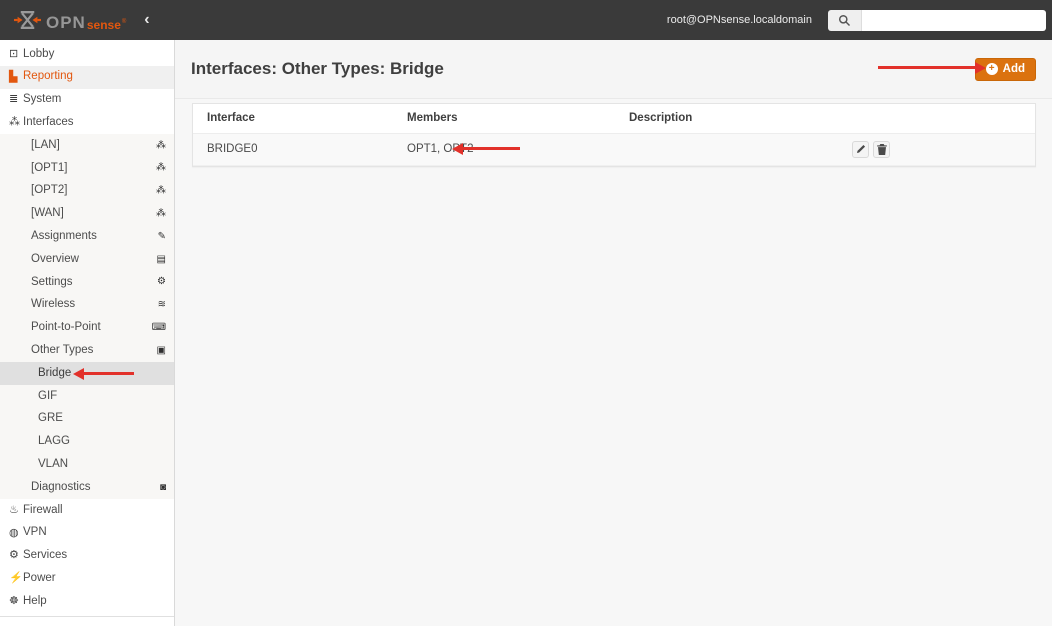  Describe the element at coordinates (43, 509) in the screenshot. I see `sidebar-item-label: Firewall` at that location.